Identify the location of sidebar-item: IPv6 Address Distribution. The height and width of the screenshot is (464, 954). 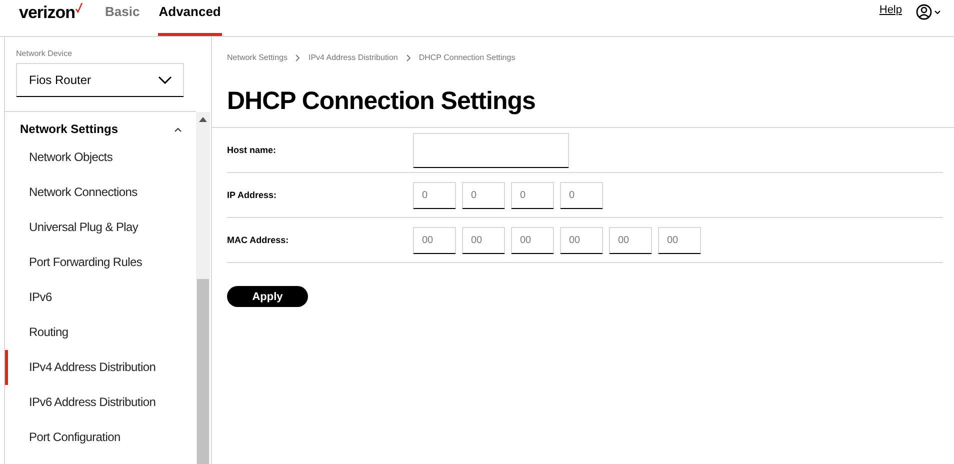
(100, 402).